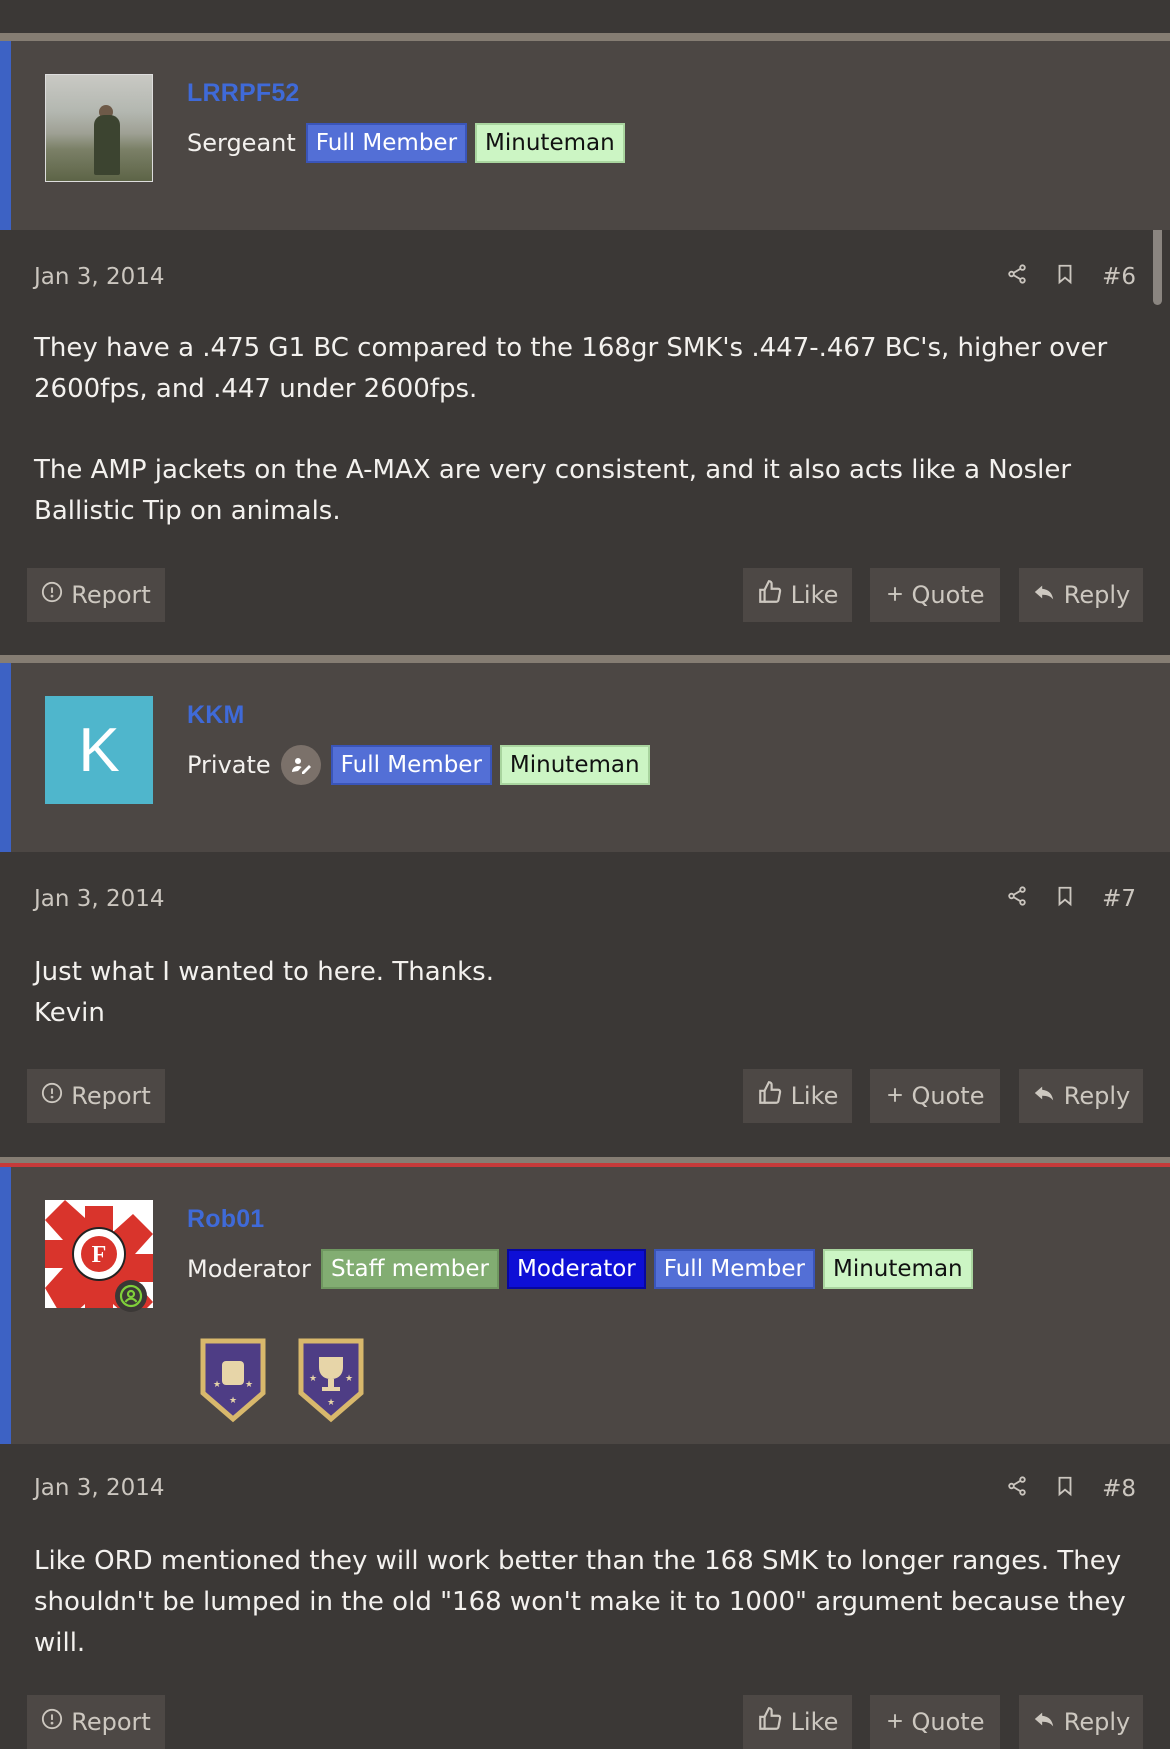 The width and height of the screenshot is (1170, 1749). What do you see at coordinates (216, 715) in the screenshot?
I see `username: KKM` at bounding box center [216, 715].